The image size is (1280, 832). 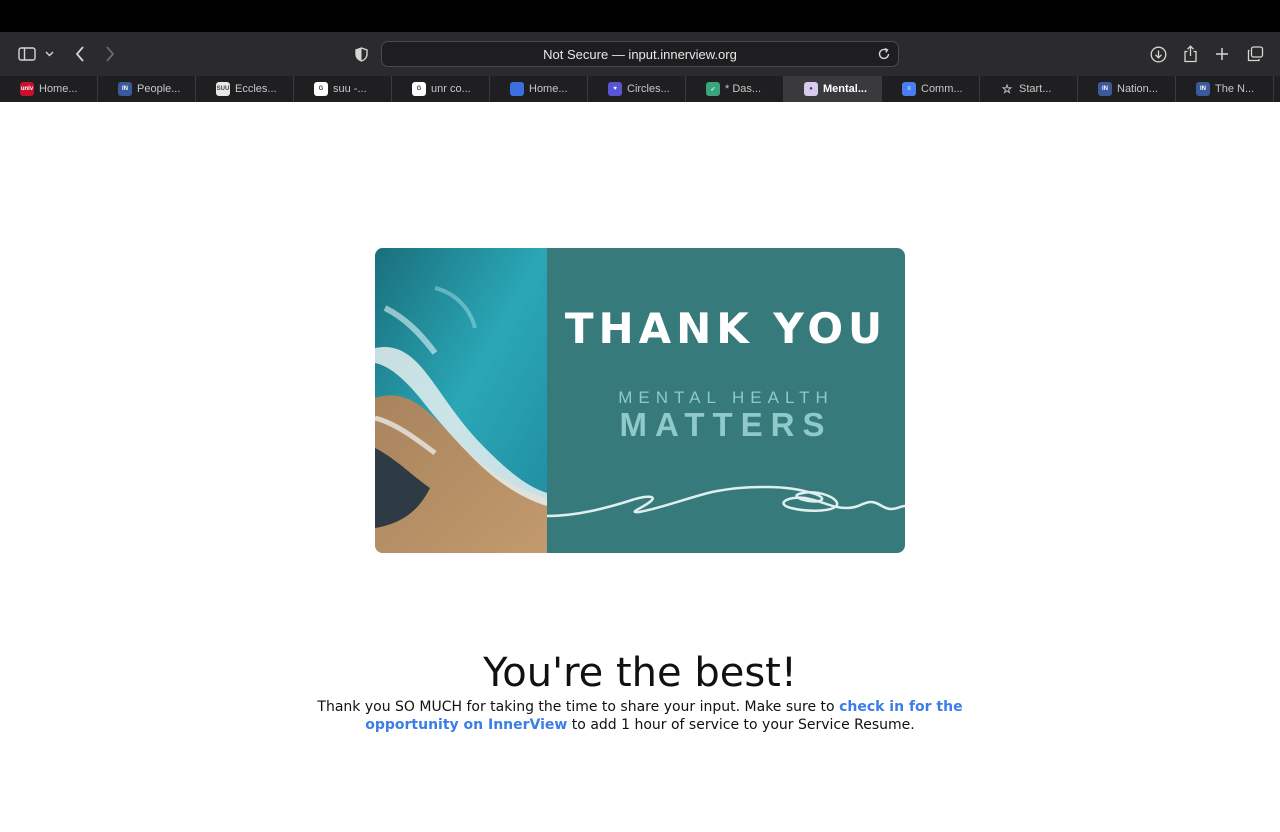 I want to click on docs-favicon: ≡, so click(x=909, y=89).